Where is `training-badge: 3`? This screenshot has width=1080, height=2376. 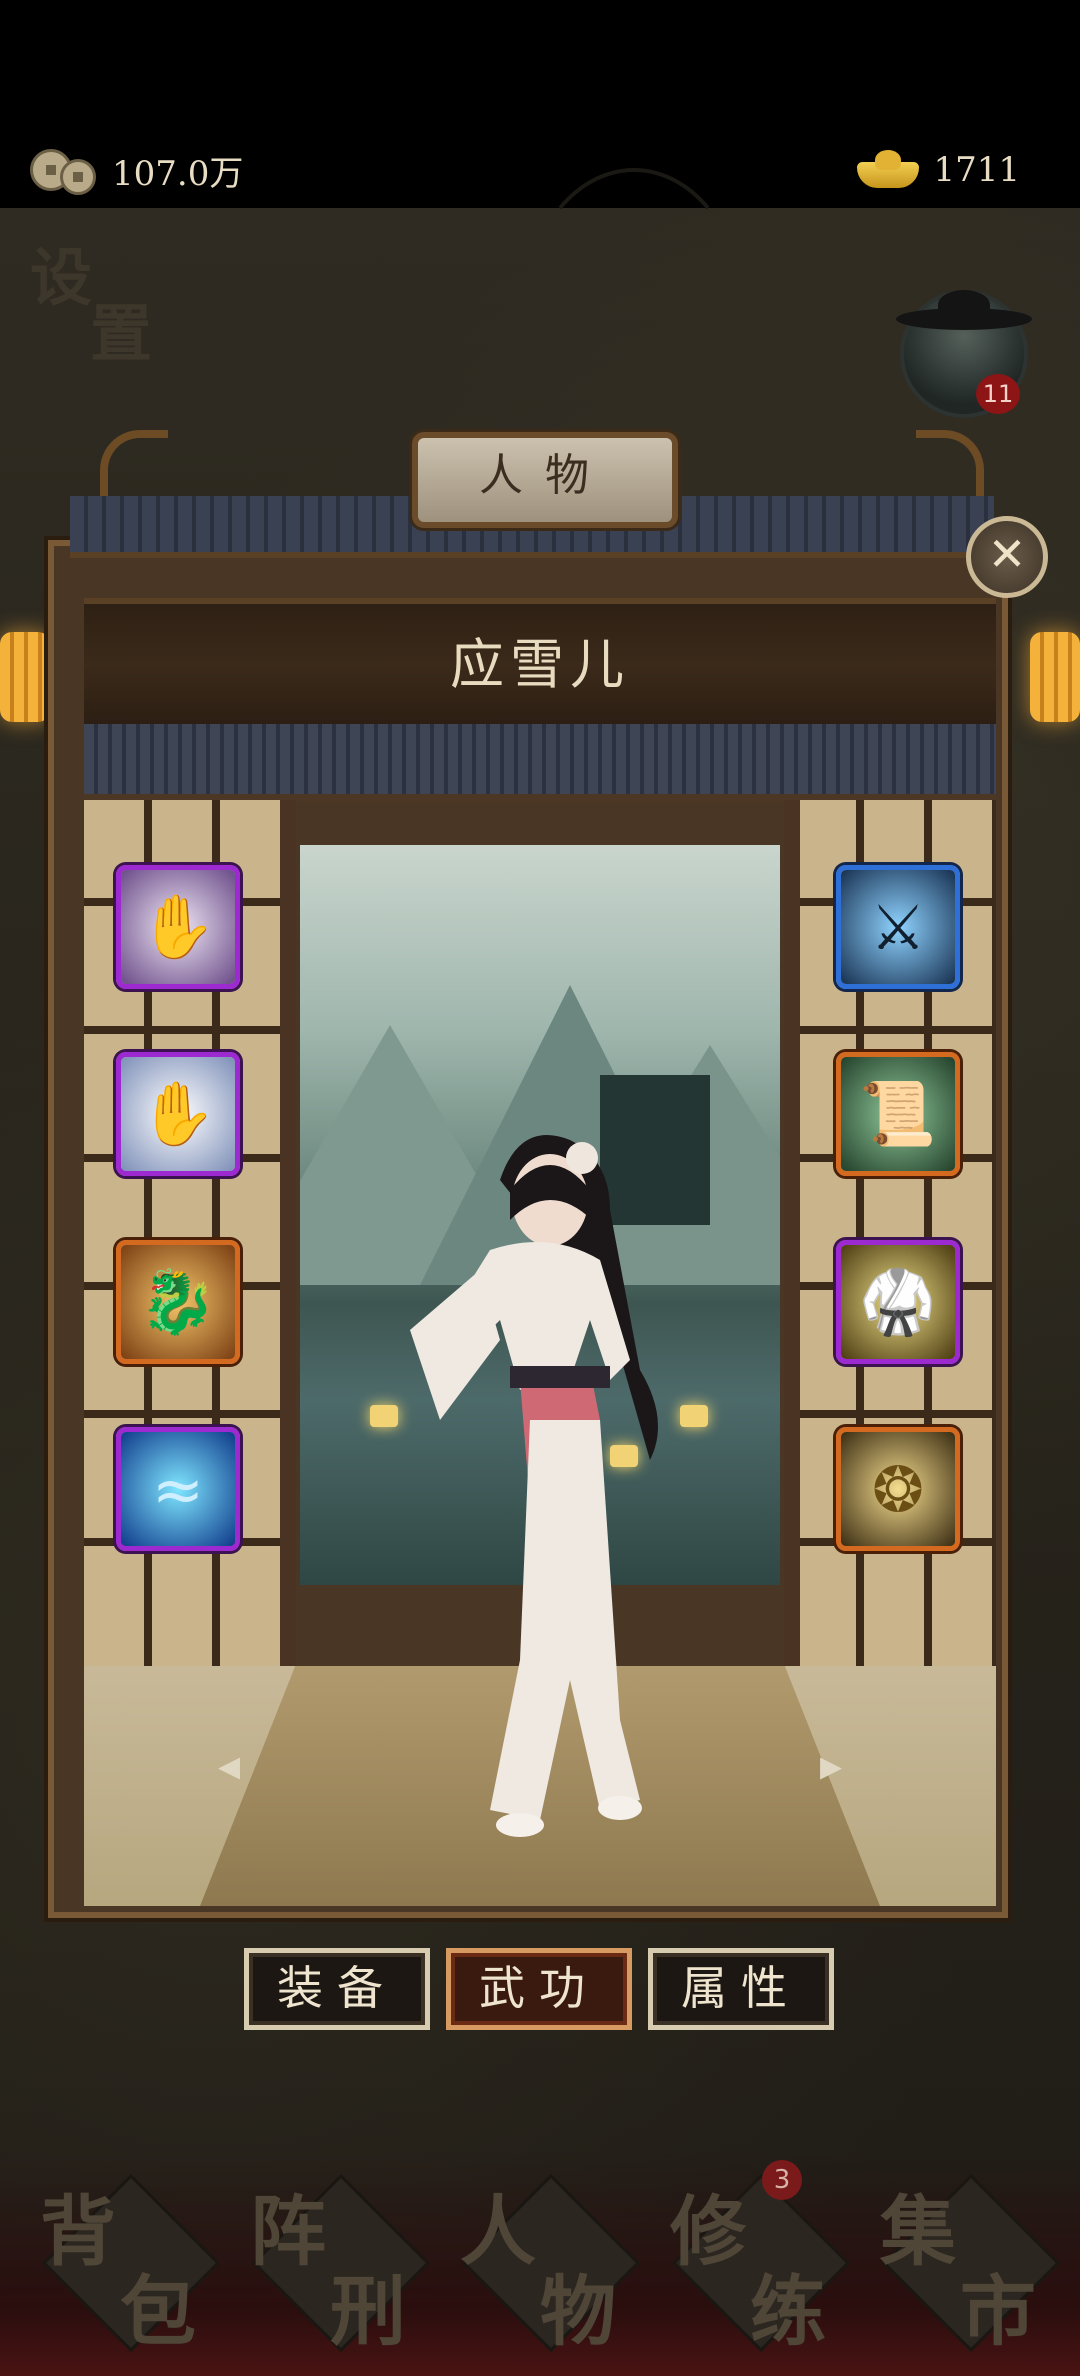
training-badge: 3 is located at coordinates (782, 2180).